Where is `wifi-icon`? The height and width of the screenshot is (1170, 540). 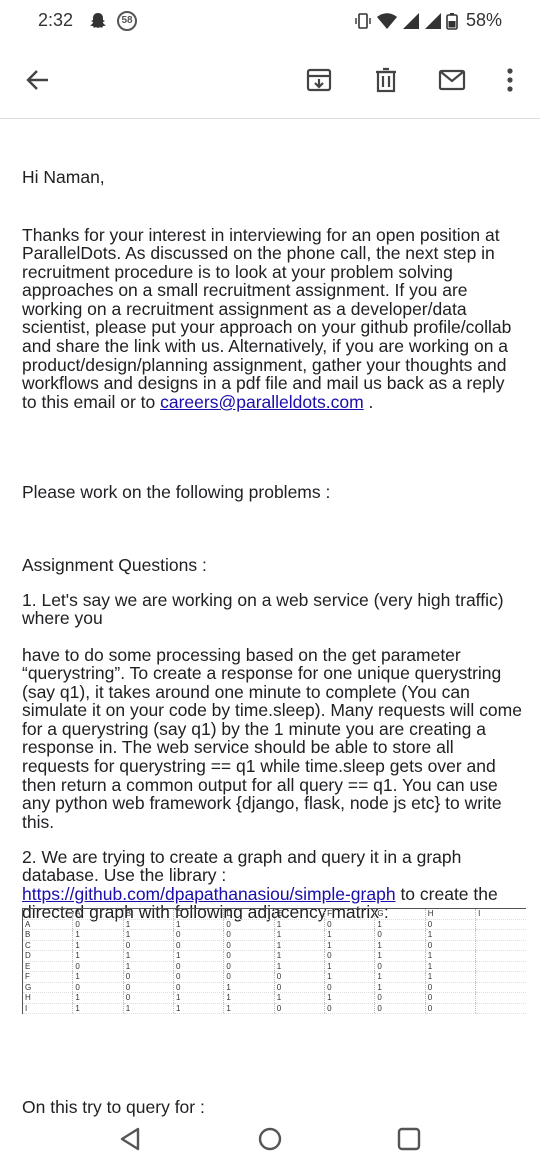 wifi-icon is located at coordinates (386, 20).